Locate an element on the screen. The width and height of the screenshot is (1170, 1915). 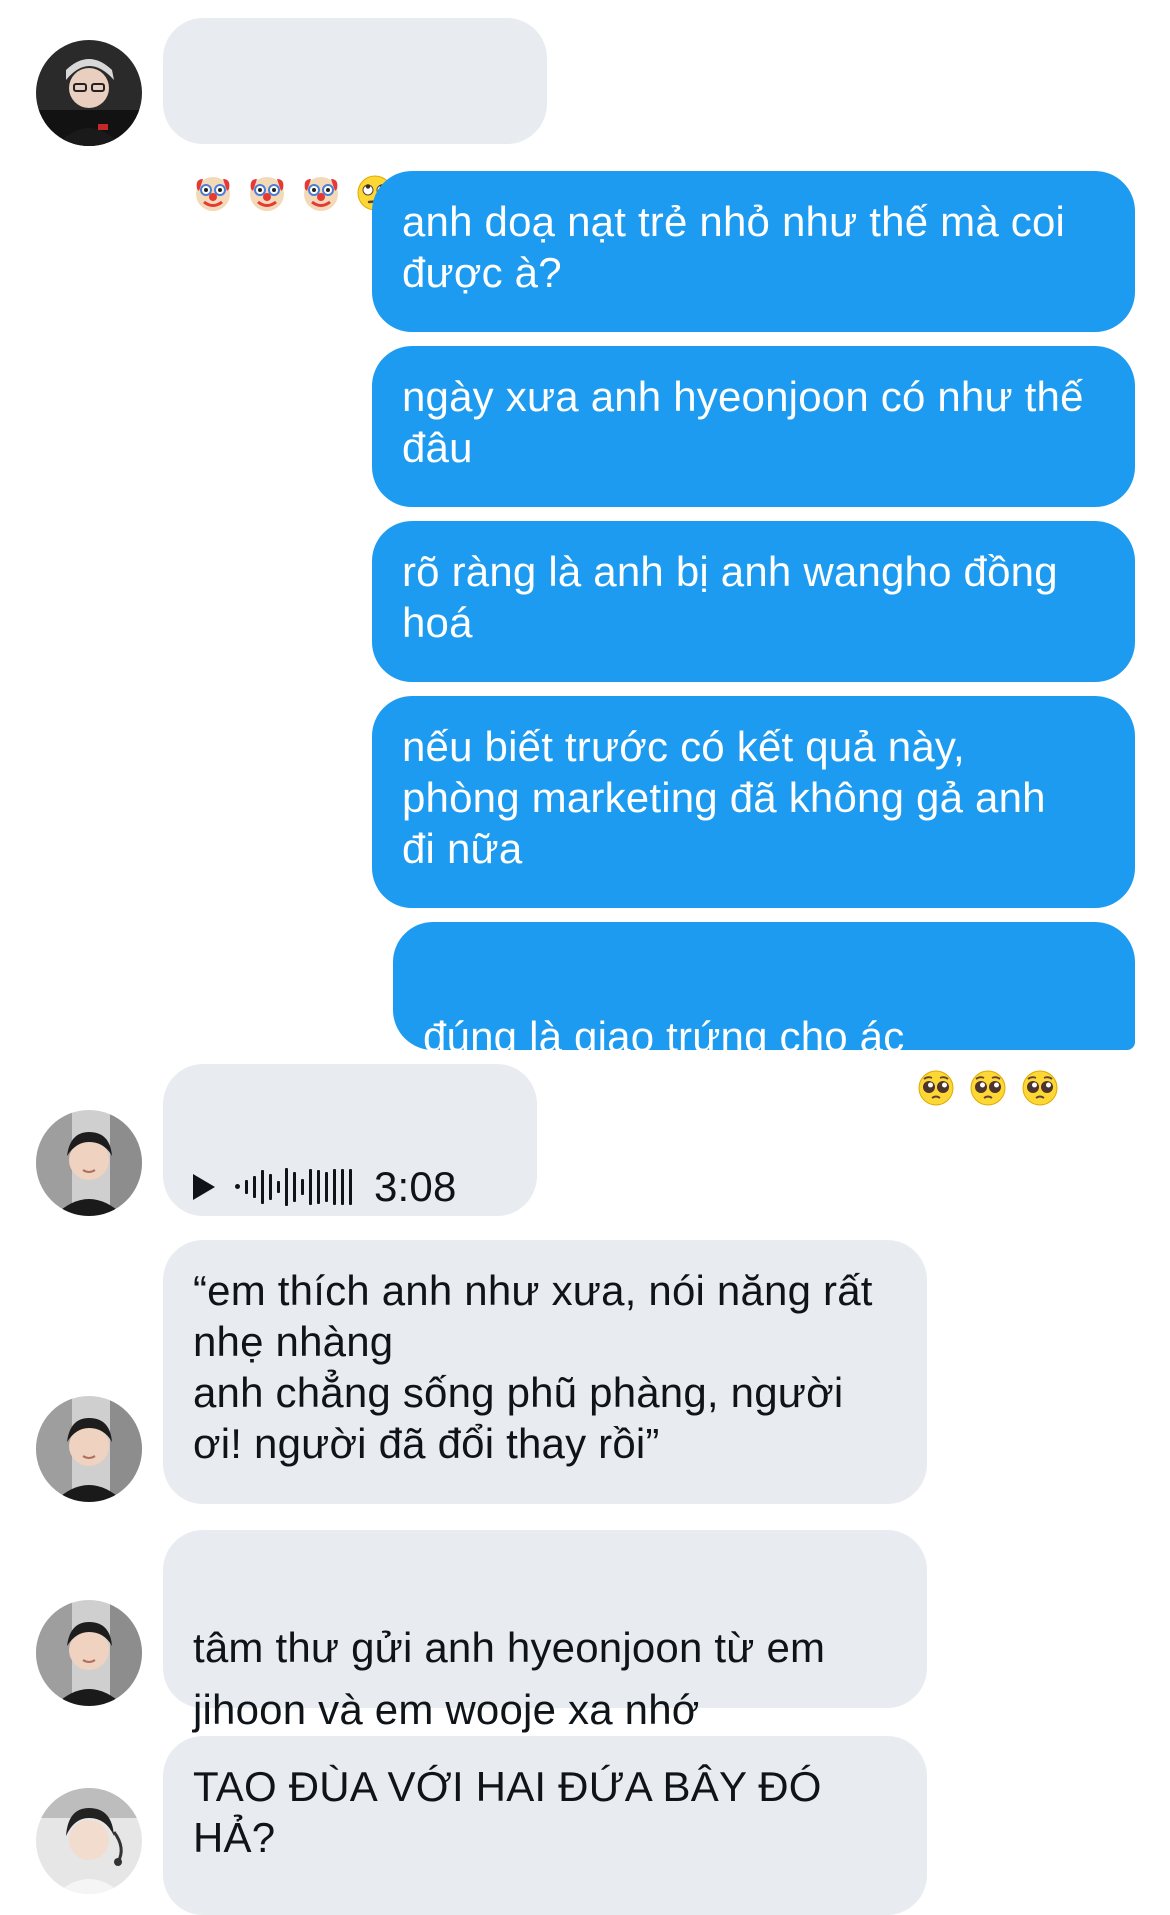
message-bubble-6: đúng là giao trứng cho ác is located at coordinates (764, 1014).